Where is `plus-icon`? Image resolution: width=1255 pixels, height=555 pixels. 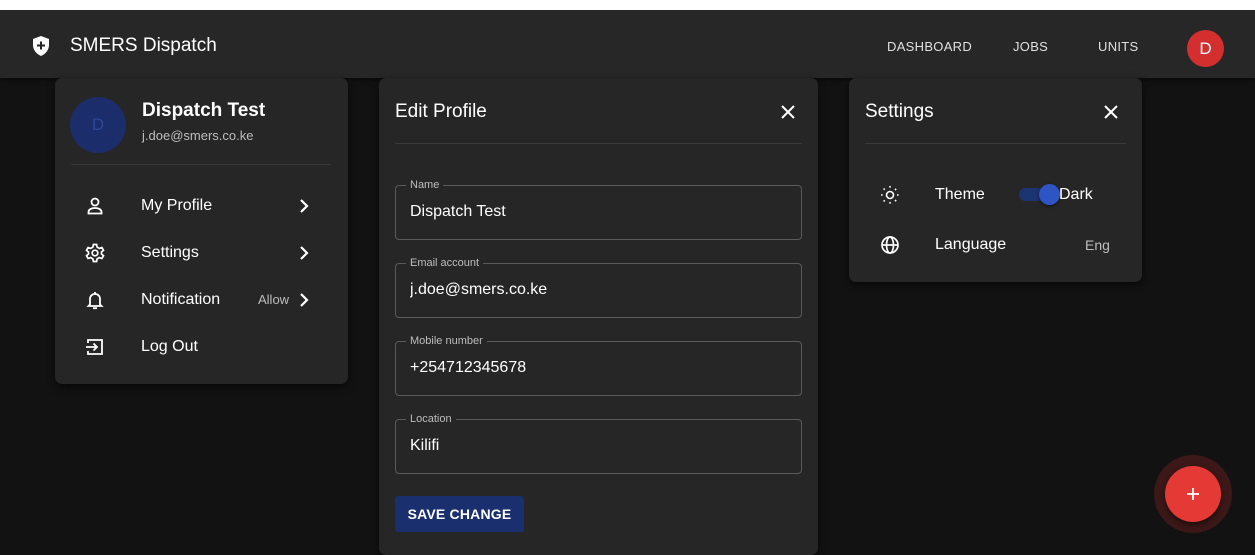 plus-icon is located at coordinates (1193, 494).